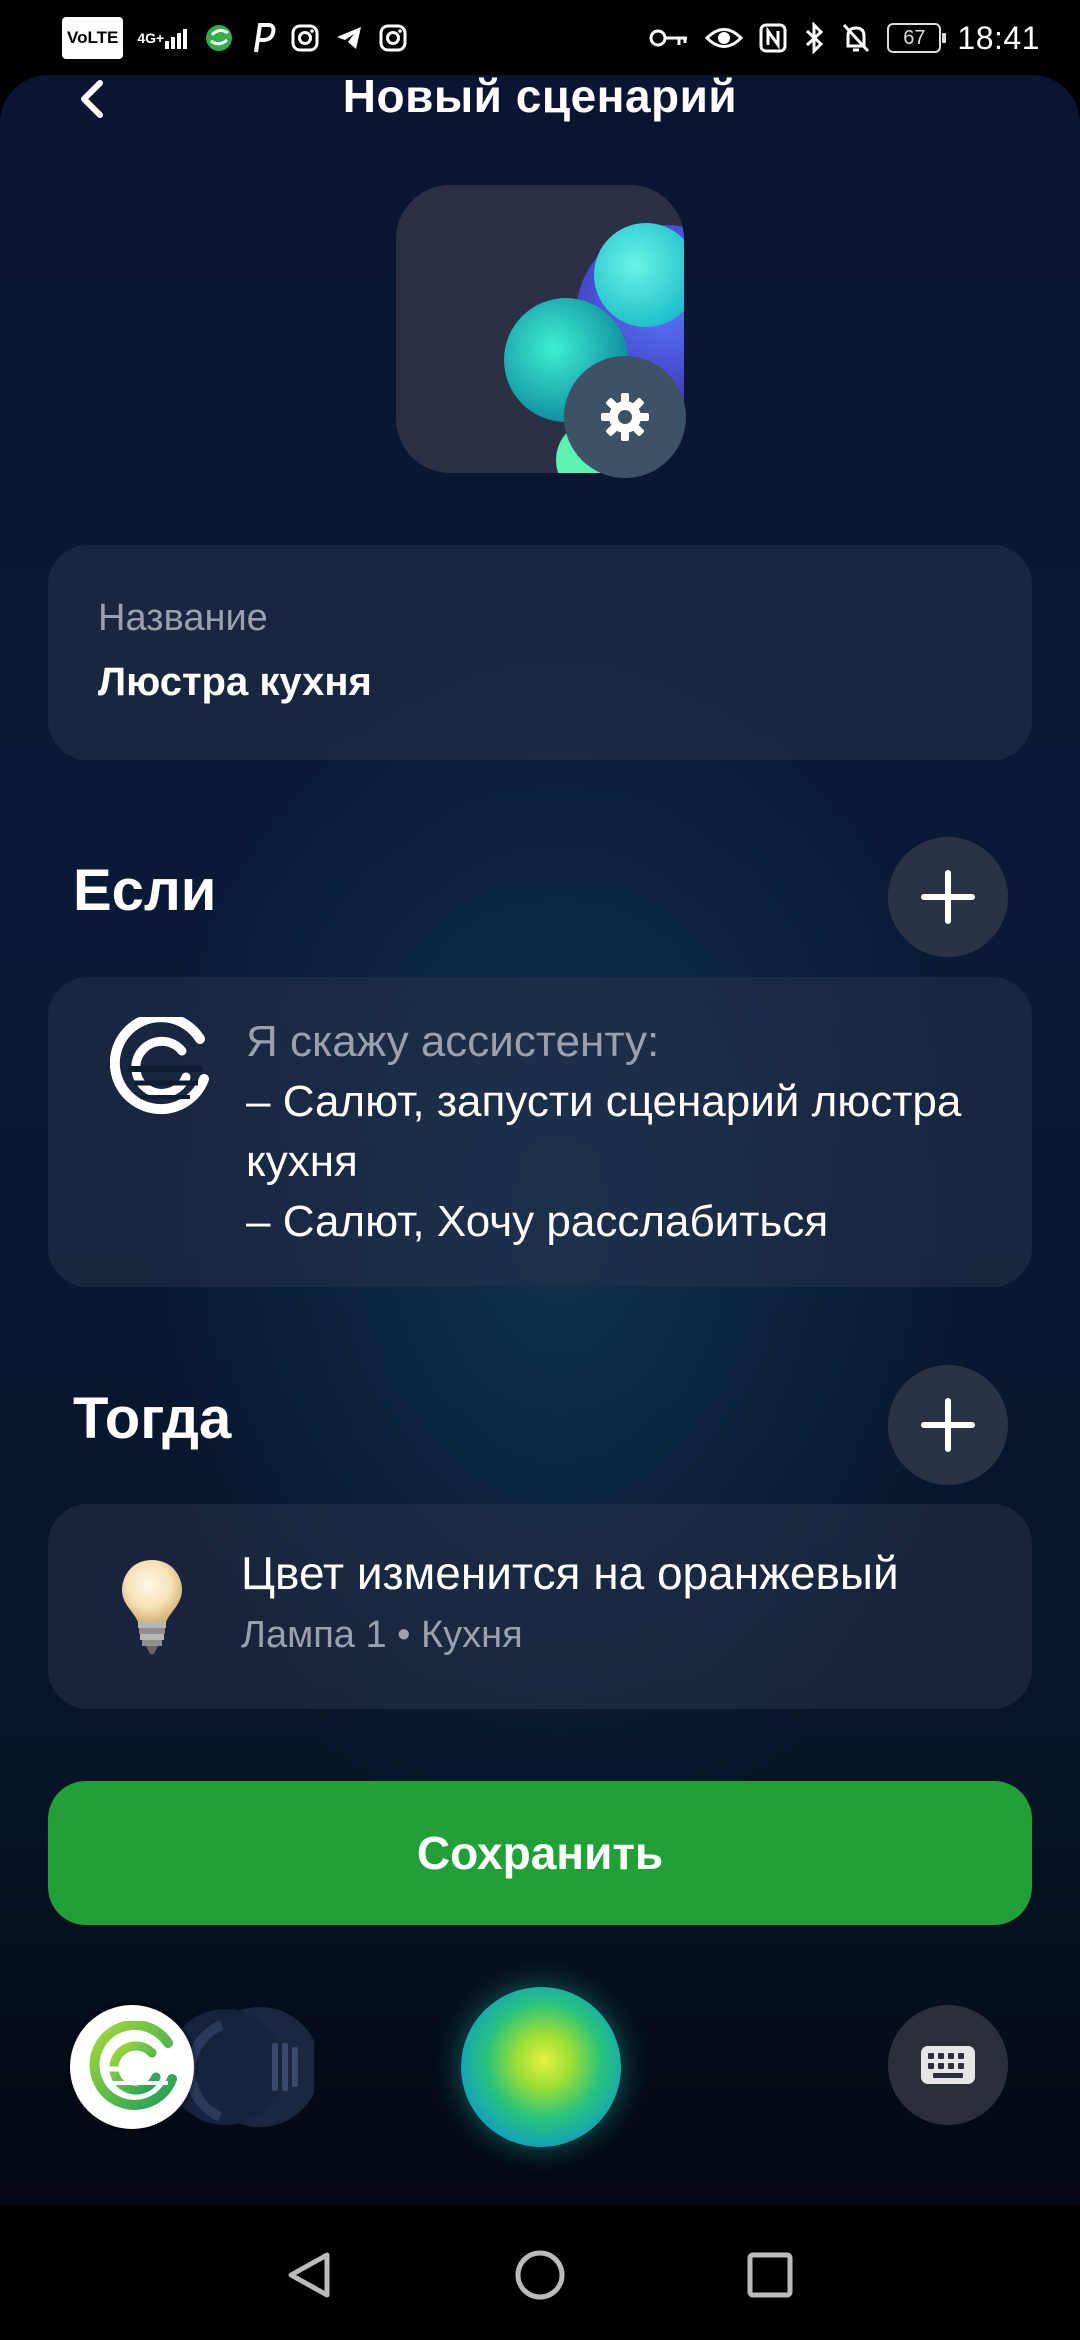 The height and width of the screenshot is (2340, 1080). I want to click on keyboard-button, so click(948, 2065).